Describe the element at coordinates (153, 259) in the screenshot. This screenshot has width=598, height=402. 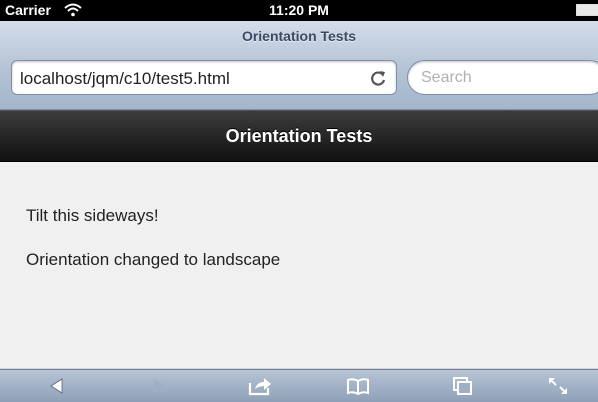
I see `content-text-orientation: Orientation changed to landscape` at that location.